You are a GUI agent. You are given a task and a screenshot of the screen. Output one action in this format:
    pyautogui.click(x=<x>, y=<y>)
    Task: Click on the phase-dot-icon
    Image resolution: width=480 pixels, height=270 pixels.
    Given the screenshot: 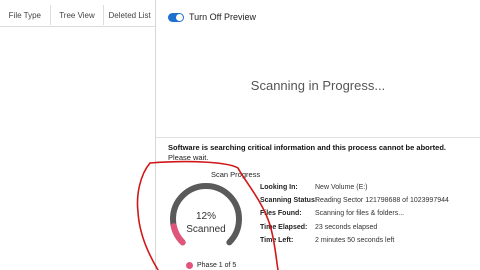 What is the action you would take?
    pyautogui.click(x=189, y=265)
    